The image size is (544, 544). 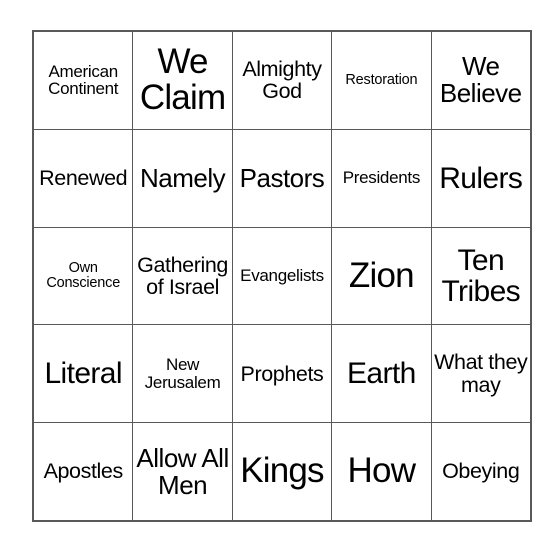 I want to click on bingo-cell: Kings, so click(x=282, y=472).